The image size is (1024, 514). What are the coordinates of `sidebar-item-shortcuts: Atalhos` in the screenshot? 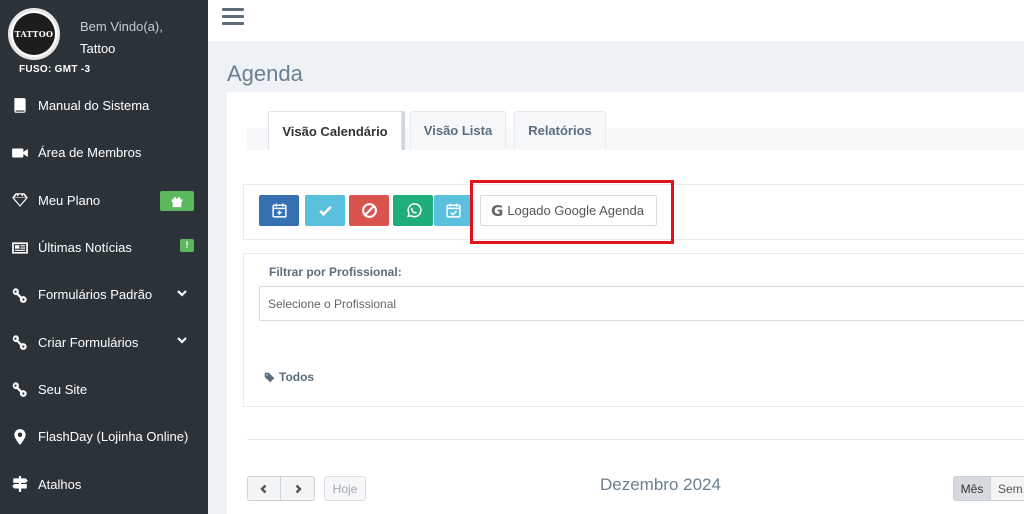 It's located at (104, 483).